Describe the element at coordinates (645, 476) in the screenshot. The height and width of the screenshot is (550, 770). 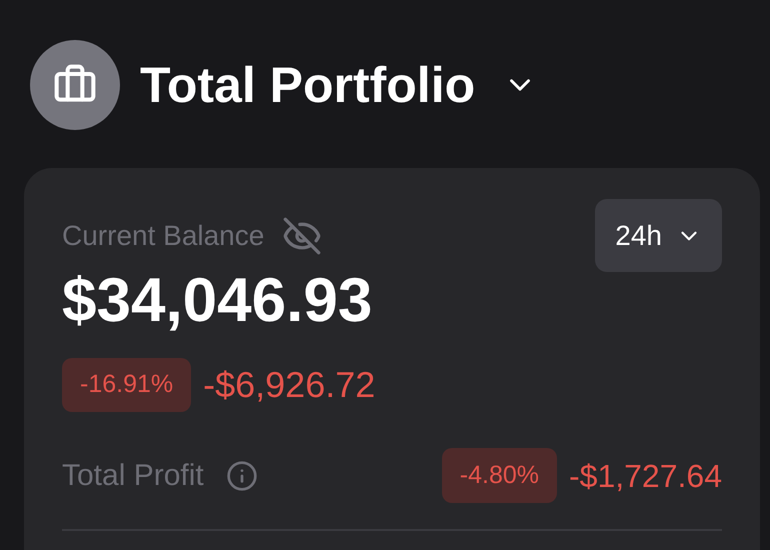
I see `profit-amount: -$1,727.64` at that location.